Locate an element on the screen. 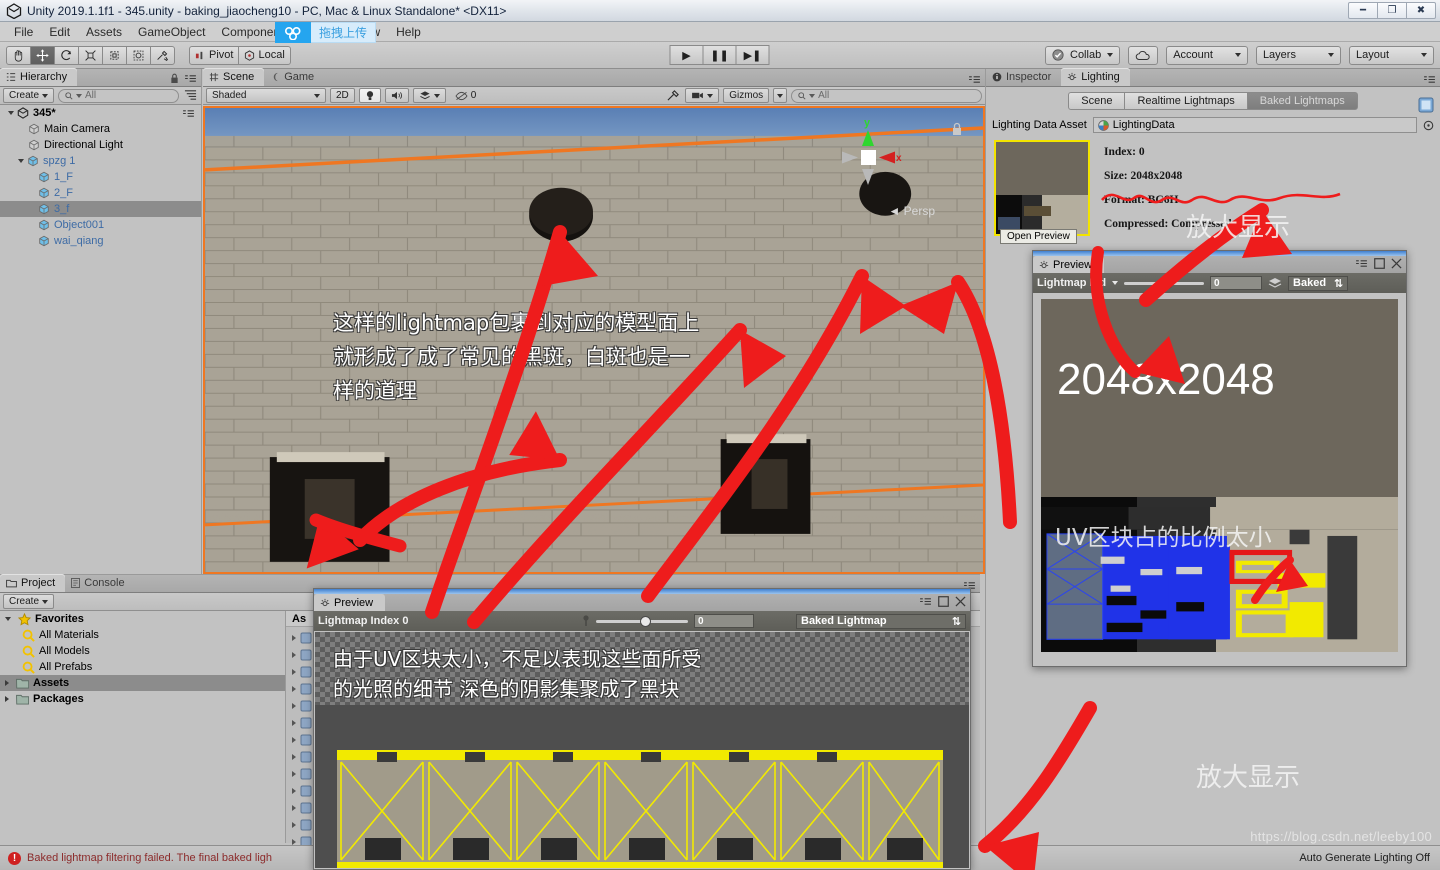 This screenshot has width=1440, height=870. gizmos-dropdown: Gizmos is located at coordinates (746, 95).